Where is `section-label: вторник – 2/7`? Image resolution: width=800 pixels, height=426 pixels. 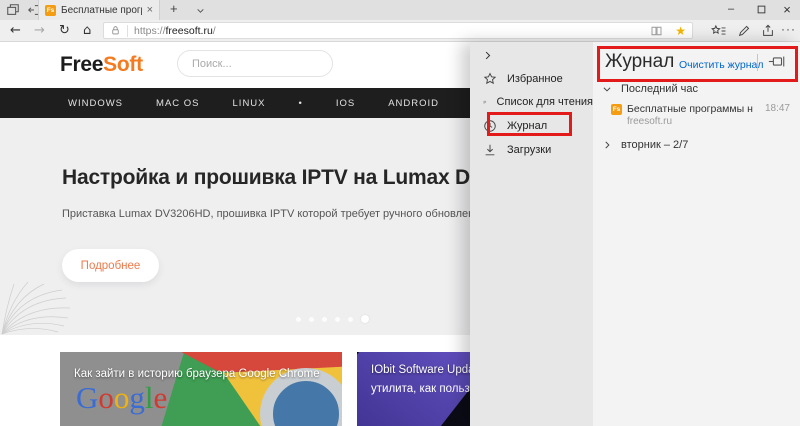
section-label: вторник – 2/7 is located at coordinates (655, 145).